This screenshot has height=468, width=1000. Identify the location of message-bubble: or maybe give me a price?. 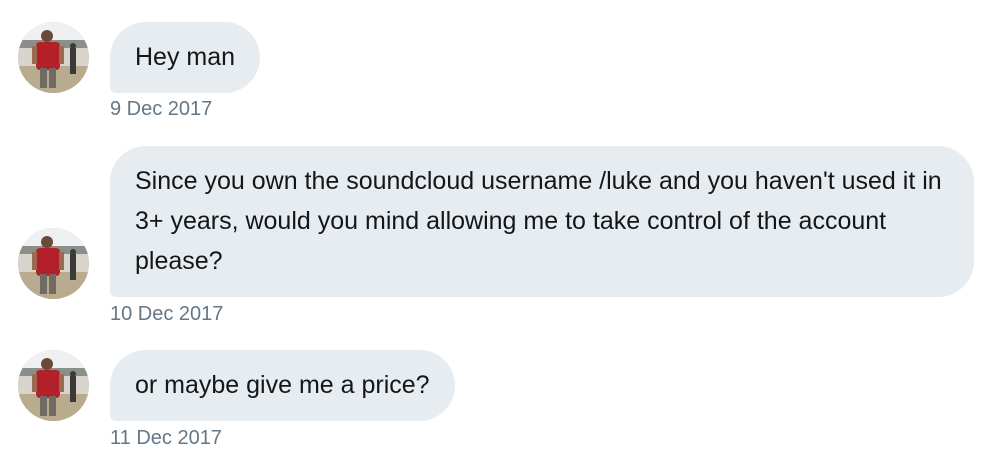
(282, 385).